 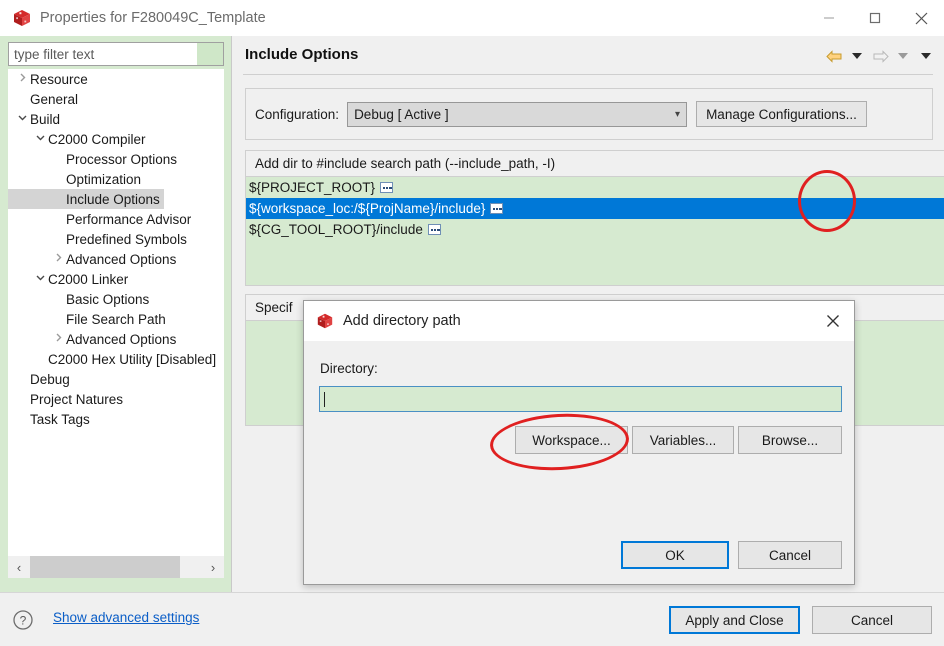 What do you see at coordinates (116, 119) in the screenshot?
I see `tree-item-build: Build` at bounding box center [116, 119].